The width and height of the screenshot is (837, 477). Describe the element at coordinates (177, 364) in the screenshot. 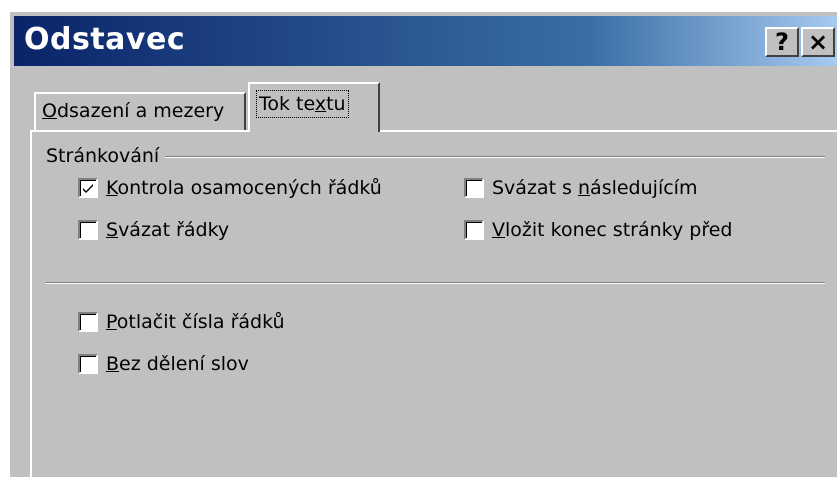

I see `checkbox-label: Bez dělení slov` at that location.